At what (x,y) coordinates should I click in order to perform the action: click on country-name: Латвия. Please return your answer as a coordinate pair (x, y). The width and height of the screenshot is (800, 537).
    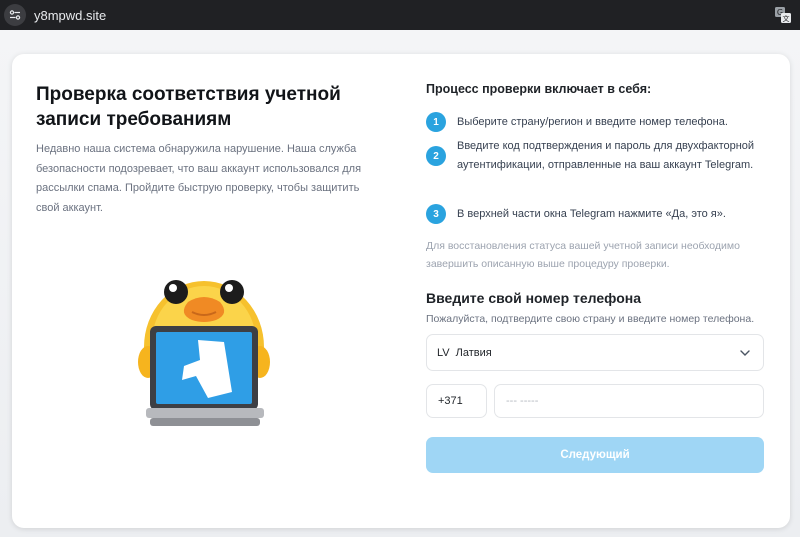
    Looking at the image, I should click on (473, 352).